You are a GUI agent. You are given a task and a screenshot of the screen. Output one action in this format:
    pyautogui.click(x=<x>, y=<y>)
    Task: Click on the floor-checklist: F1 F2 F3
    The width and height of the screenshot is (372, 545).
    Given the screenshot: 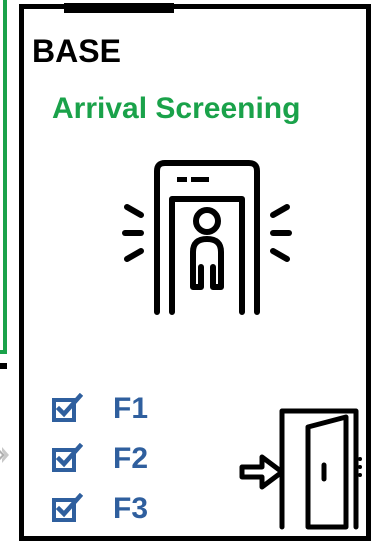 What is the action you would take?
    pyautogui.click(x=99, y=462)
    